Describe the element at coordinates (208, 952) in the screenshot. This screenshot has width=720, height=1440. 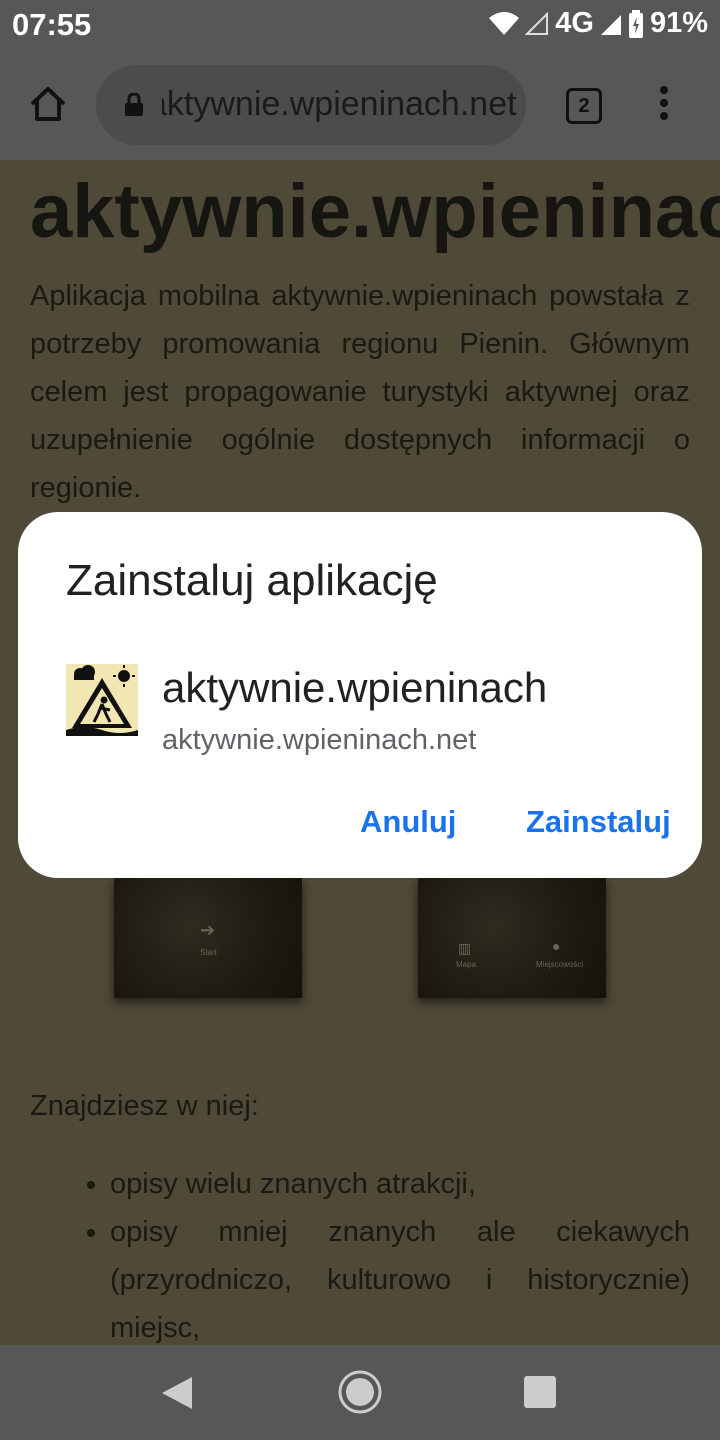
I see `screenshot-label: Start` at that location.